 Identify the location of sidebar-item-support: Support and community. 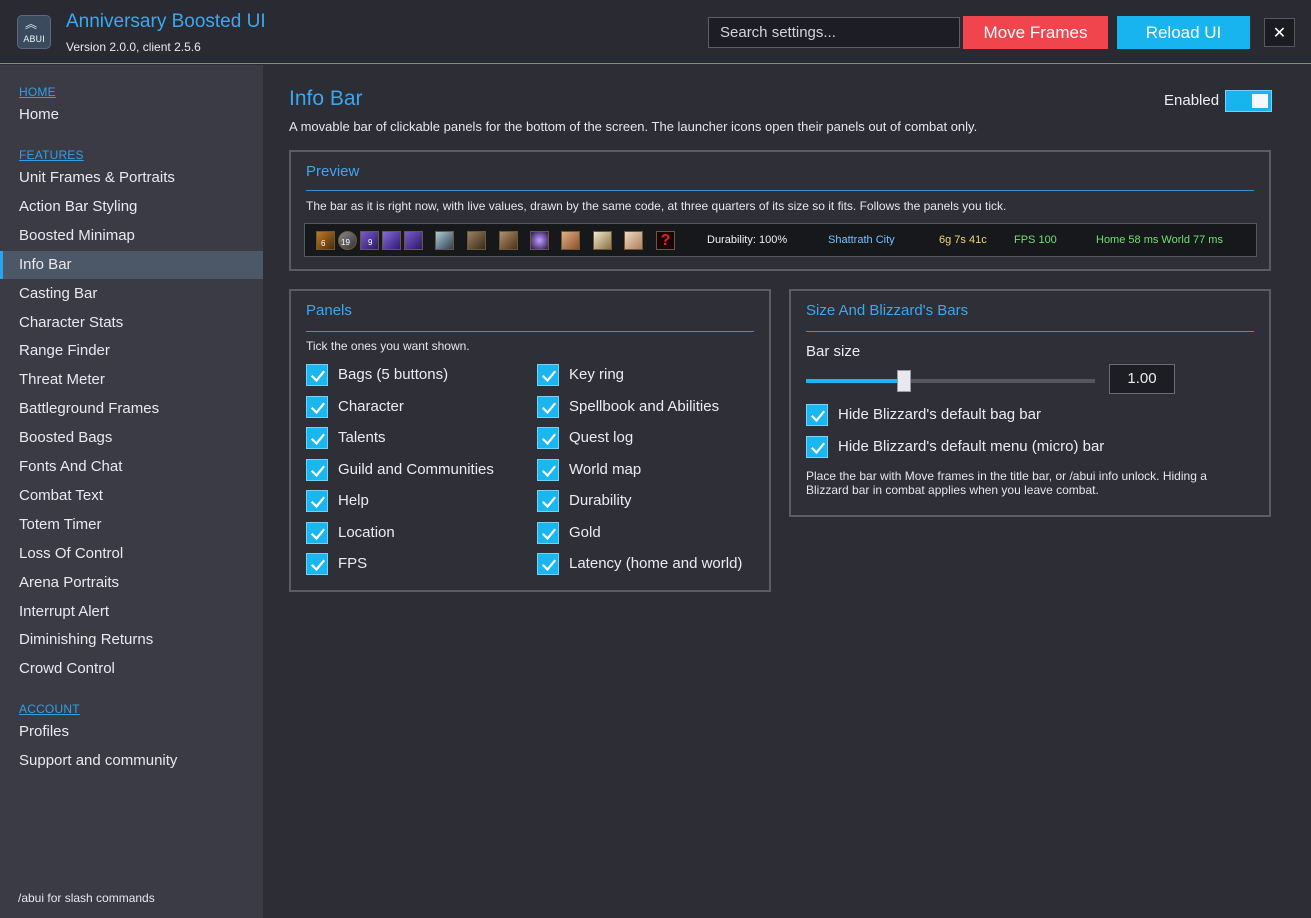
(131, 761).